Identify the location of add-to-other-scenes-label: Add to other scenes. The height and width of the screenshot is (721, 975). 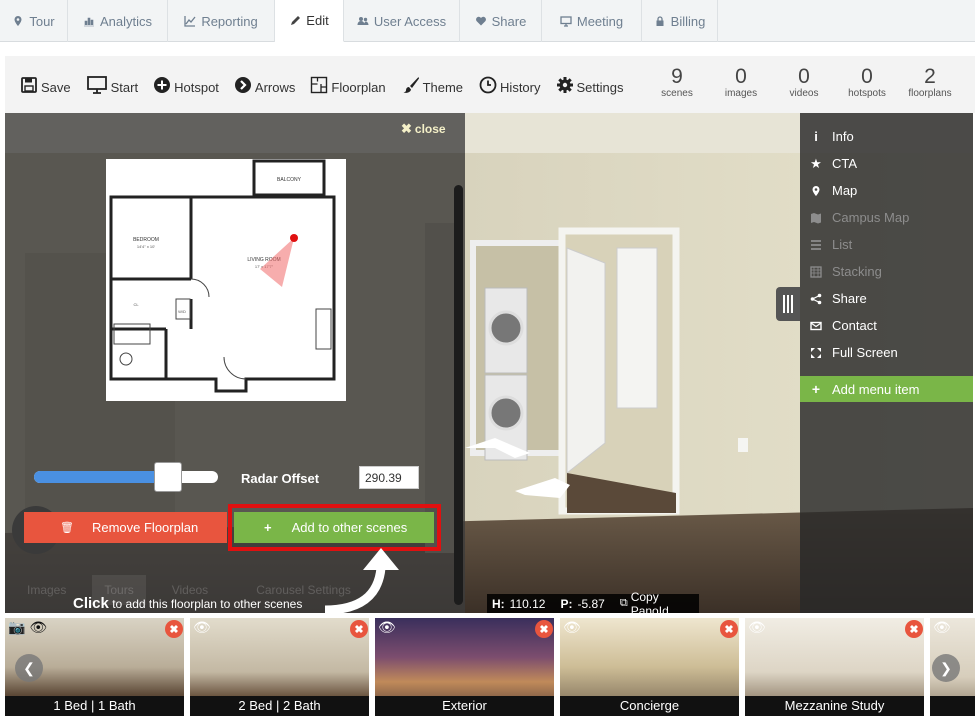
(349, 527).